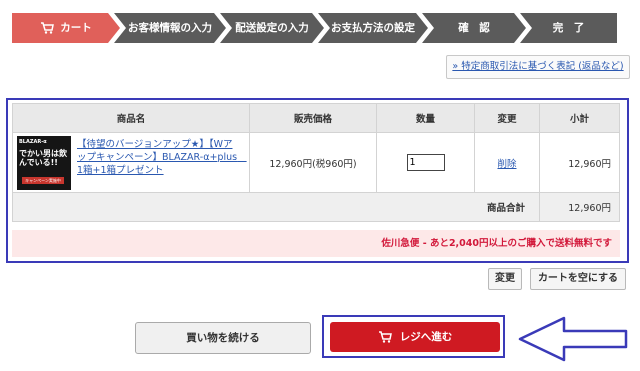  What do you see at coordinates (425, 118) in the screenshot?
I see `header-quantity: 数量` at bounding box center [425, 118].